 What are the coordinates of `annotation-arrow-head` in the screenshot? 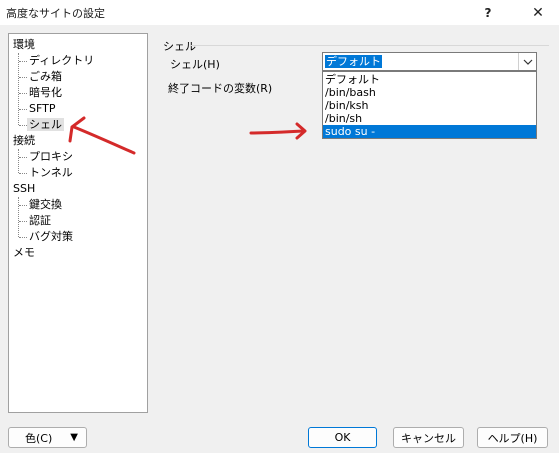 It's located at (301, 131).